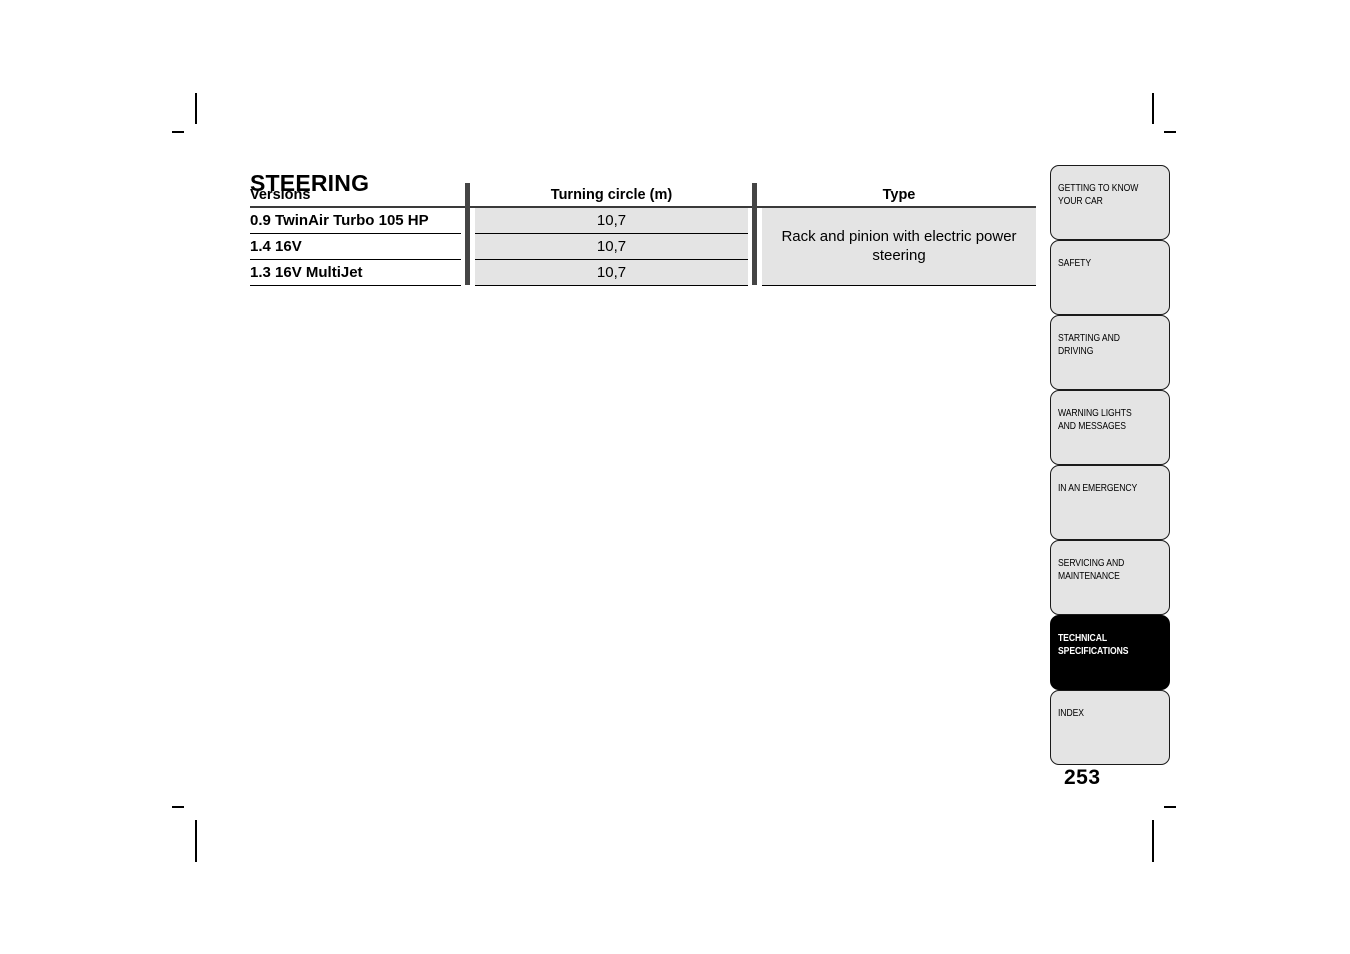 The width and height of the screenshot is (1350, 954). I want to click on sidebar-tab-getting-to-know-your-car: GETTING TO KNOW YOUR CAR, so click(1110, 202).